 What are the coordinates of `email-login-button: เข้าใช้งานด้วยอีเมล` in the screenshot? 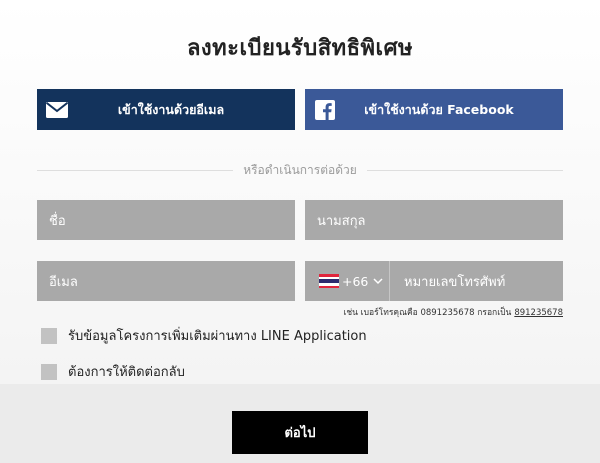 It's located at (166, 109).